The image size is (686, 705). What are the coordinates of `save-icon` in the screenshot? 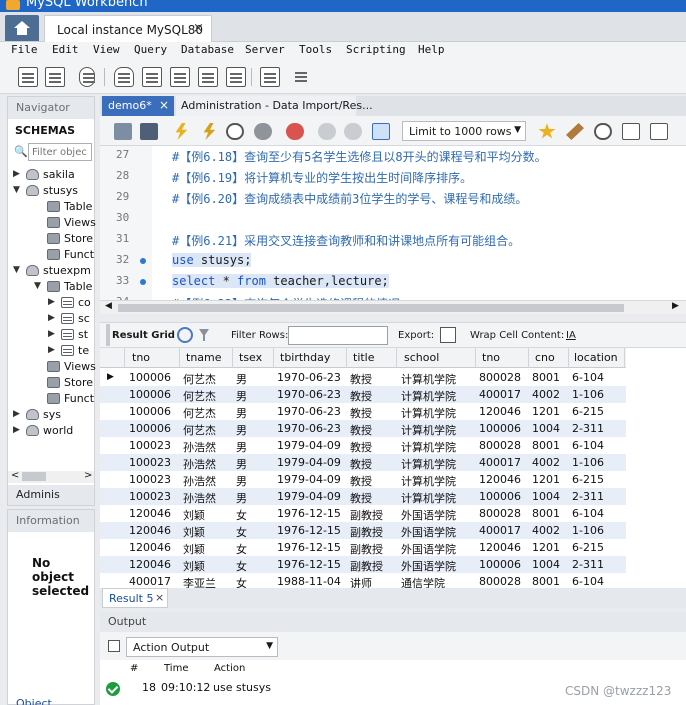 It's located at (149, 131).